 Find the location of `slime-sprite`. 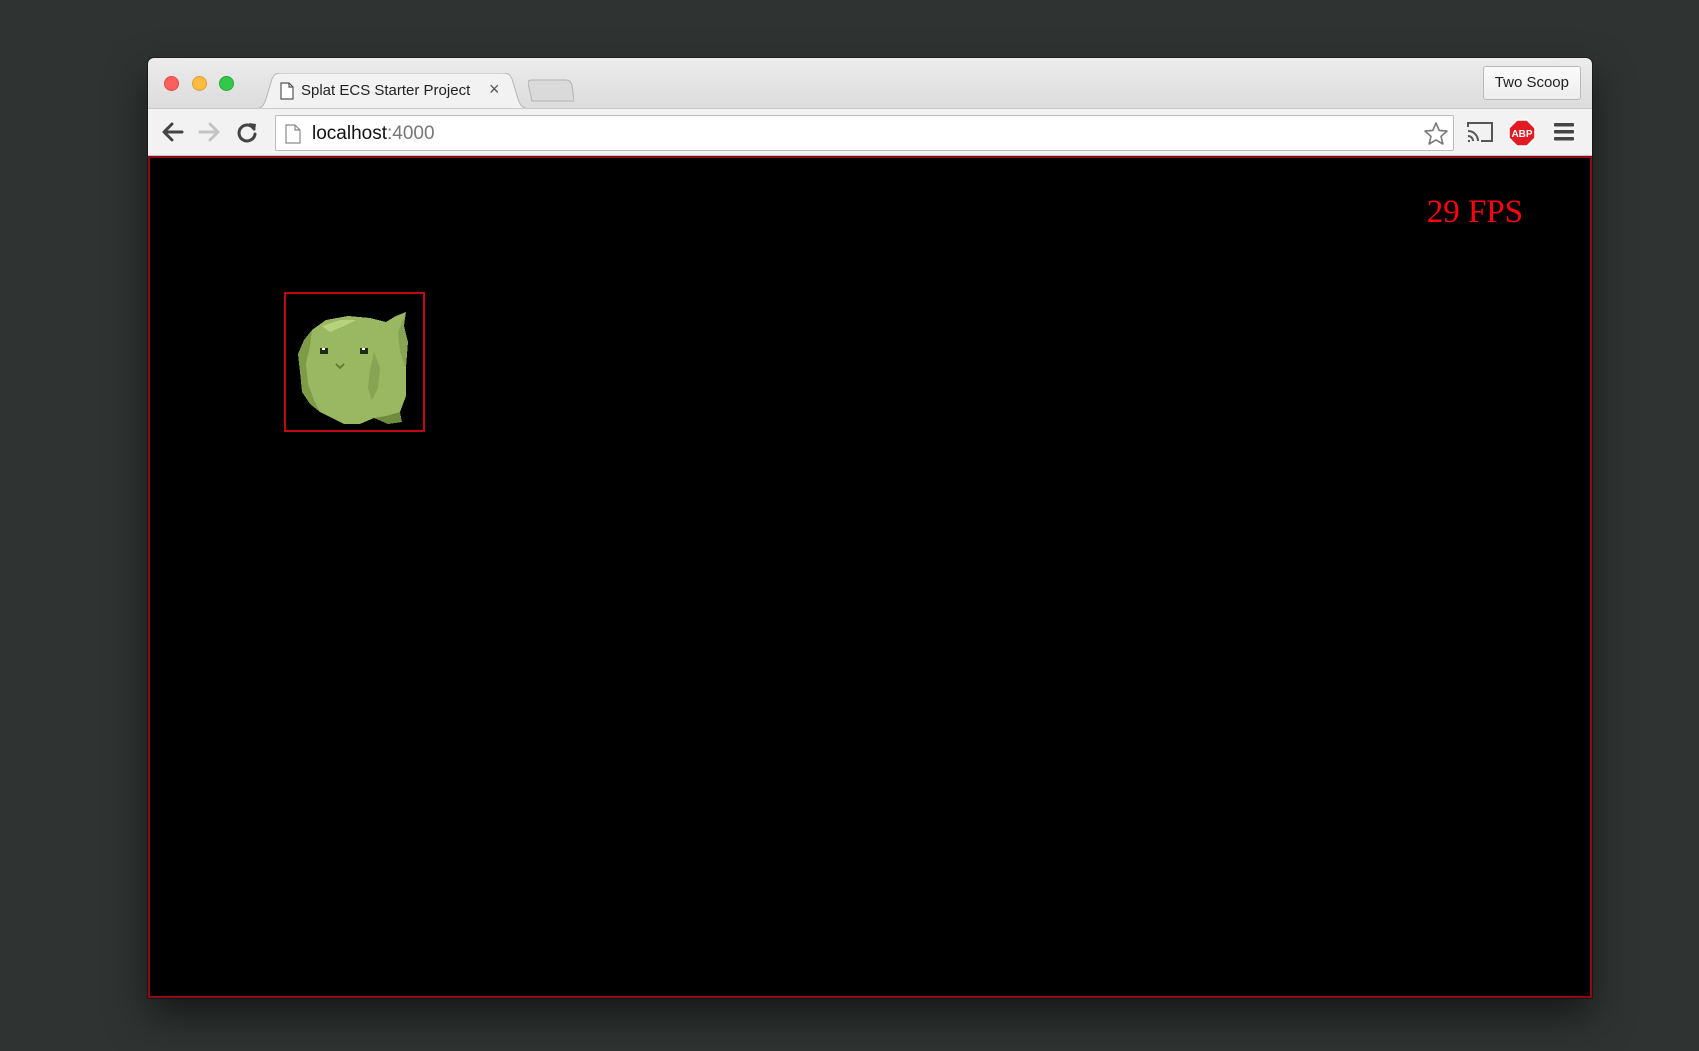

slime-sprite is located at coordinates (353, 368).